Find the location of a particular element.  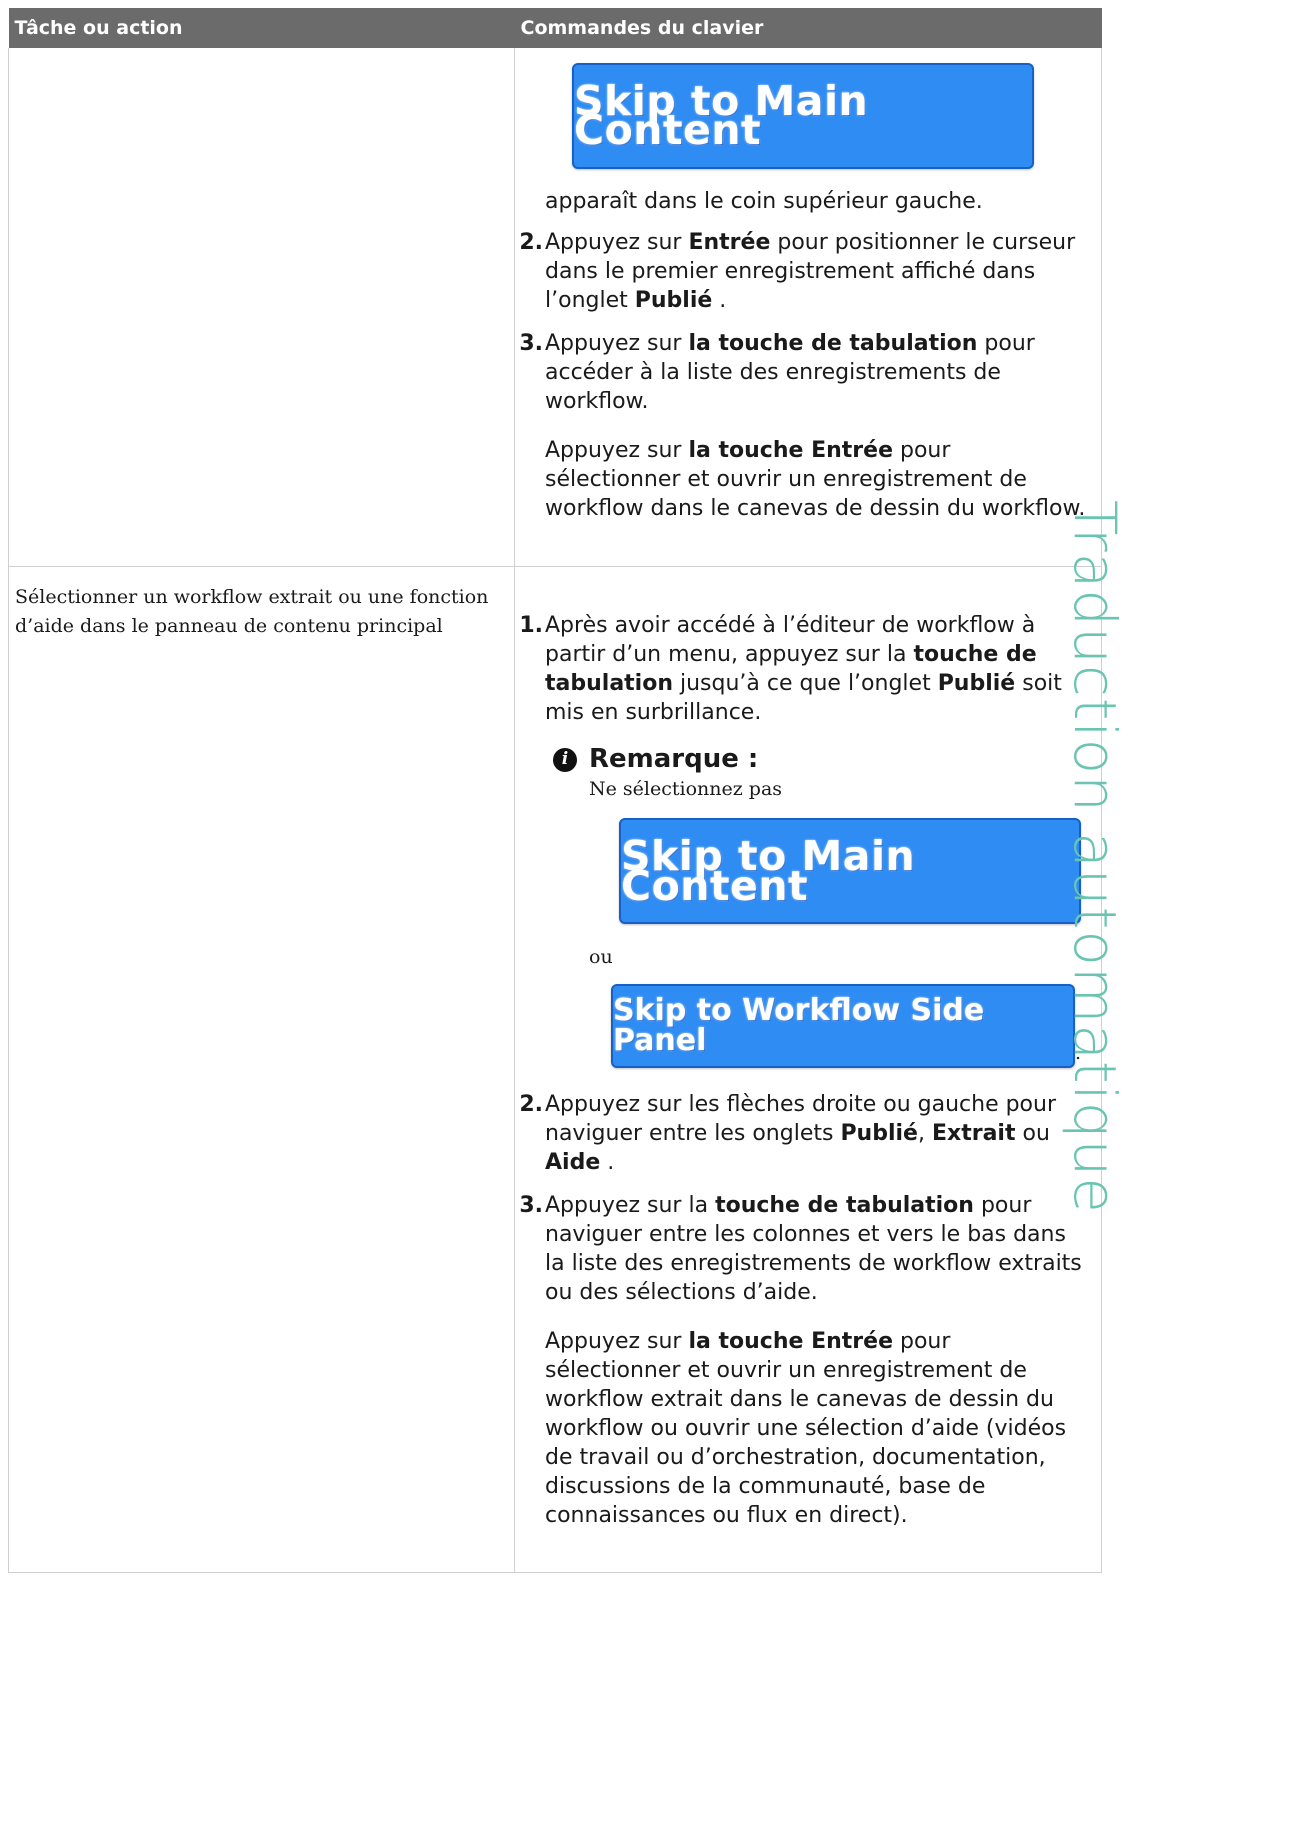

table-header-row: Tâche ou action Commandes du clavier is located at coordinates (555, 28).